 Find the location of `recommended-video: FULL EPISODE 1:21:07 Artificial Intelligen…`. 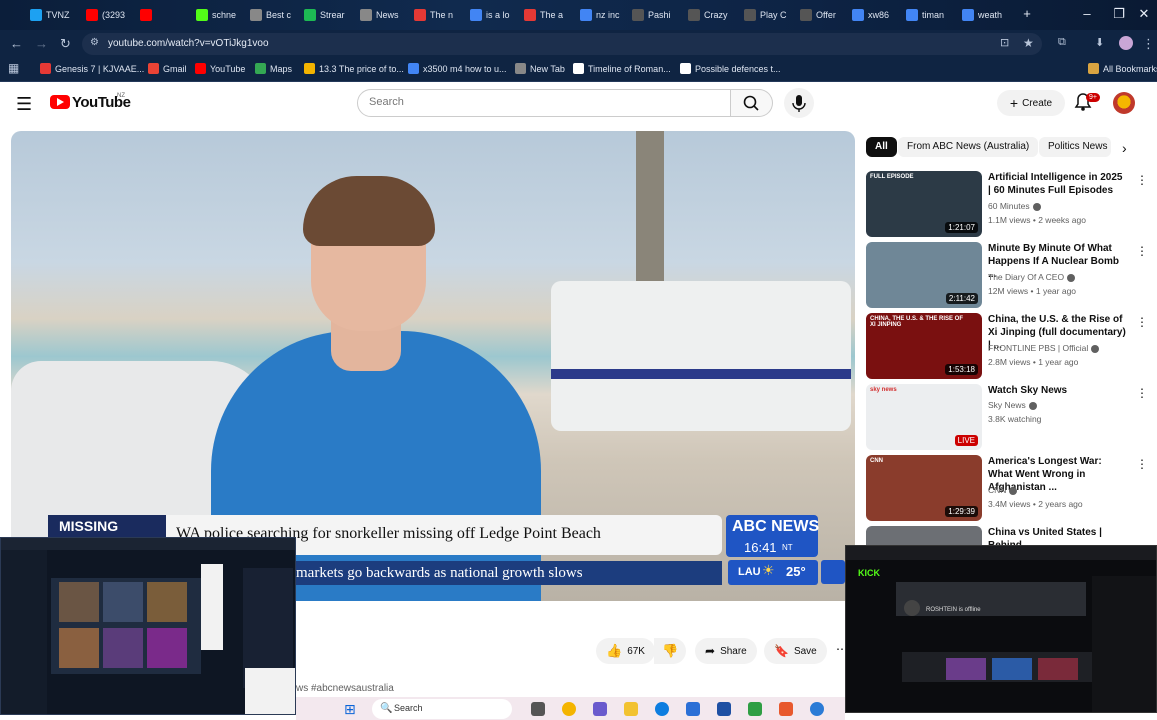

recommended-video: FULL EPISODE 1:21:07 Artificial Intelligen… is located at coordinates (1007, 204).